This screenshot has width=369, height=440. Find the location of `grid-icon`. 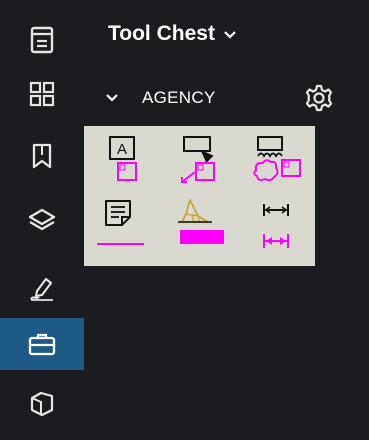

grid-icon is located at coordinates (42, 94).